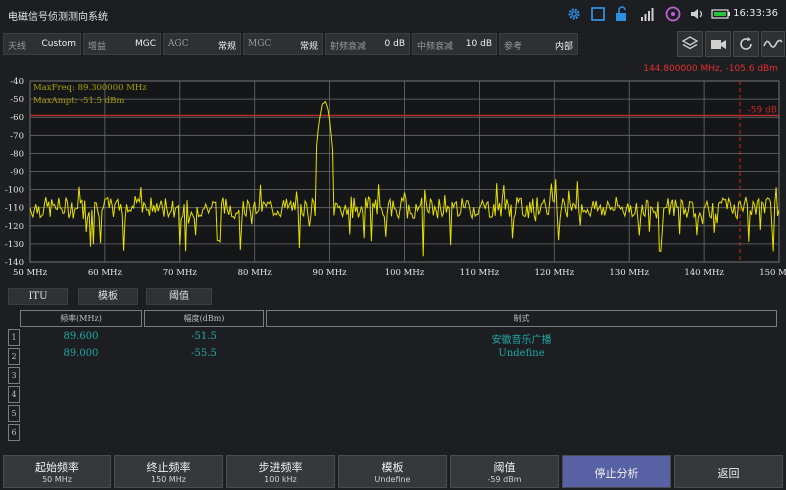 The height and width of the screenshot is (490, 786). Describe the element at coordinates (204, 318) in the screenshot. I see `column-header-amplitude: 幅度(dBm)` at that location.